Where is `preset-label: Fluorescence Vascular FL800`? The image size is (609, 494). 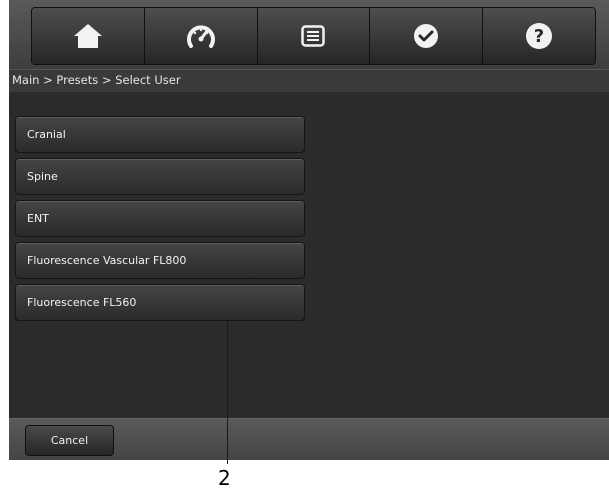
preset-label: Fluorescence Vascular FL800 is located at coordinates (107, 260).